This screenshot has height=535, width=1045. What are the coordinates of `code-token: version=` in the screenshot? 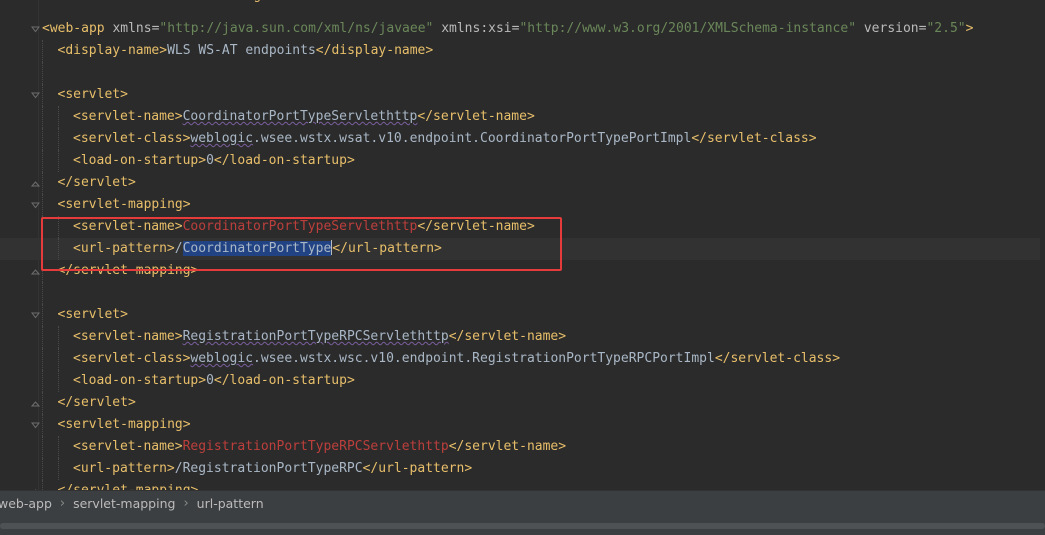 It's located at (895, 28).